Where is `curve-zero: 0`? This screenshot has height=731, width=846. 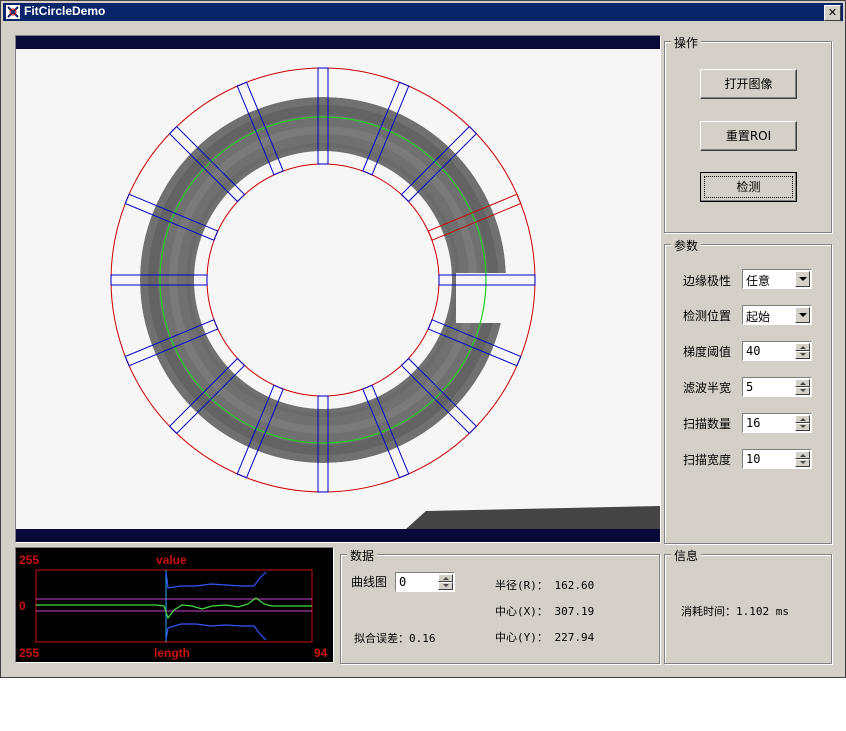
curve-zero: 0 is located at coordinates (22, 606).